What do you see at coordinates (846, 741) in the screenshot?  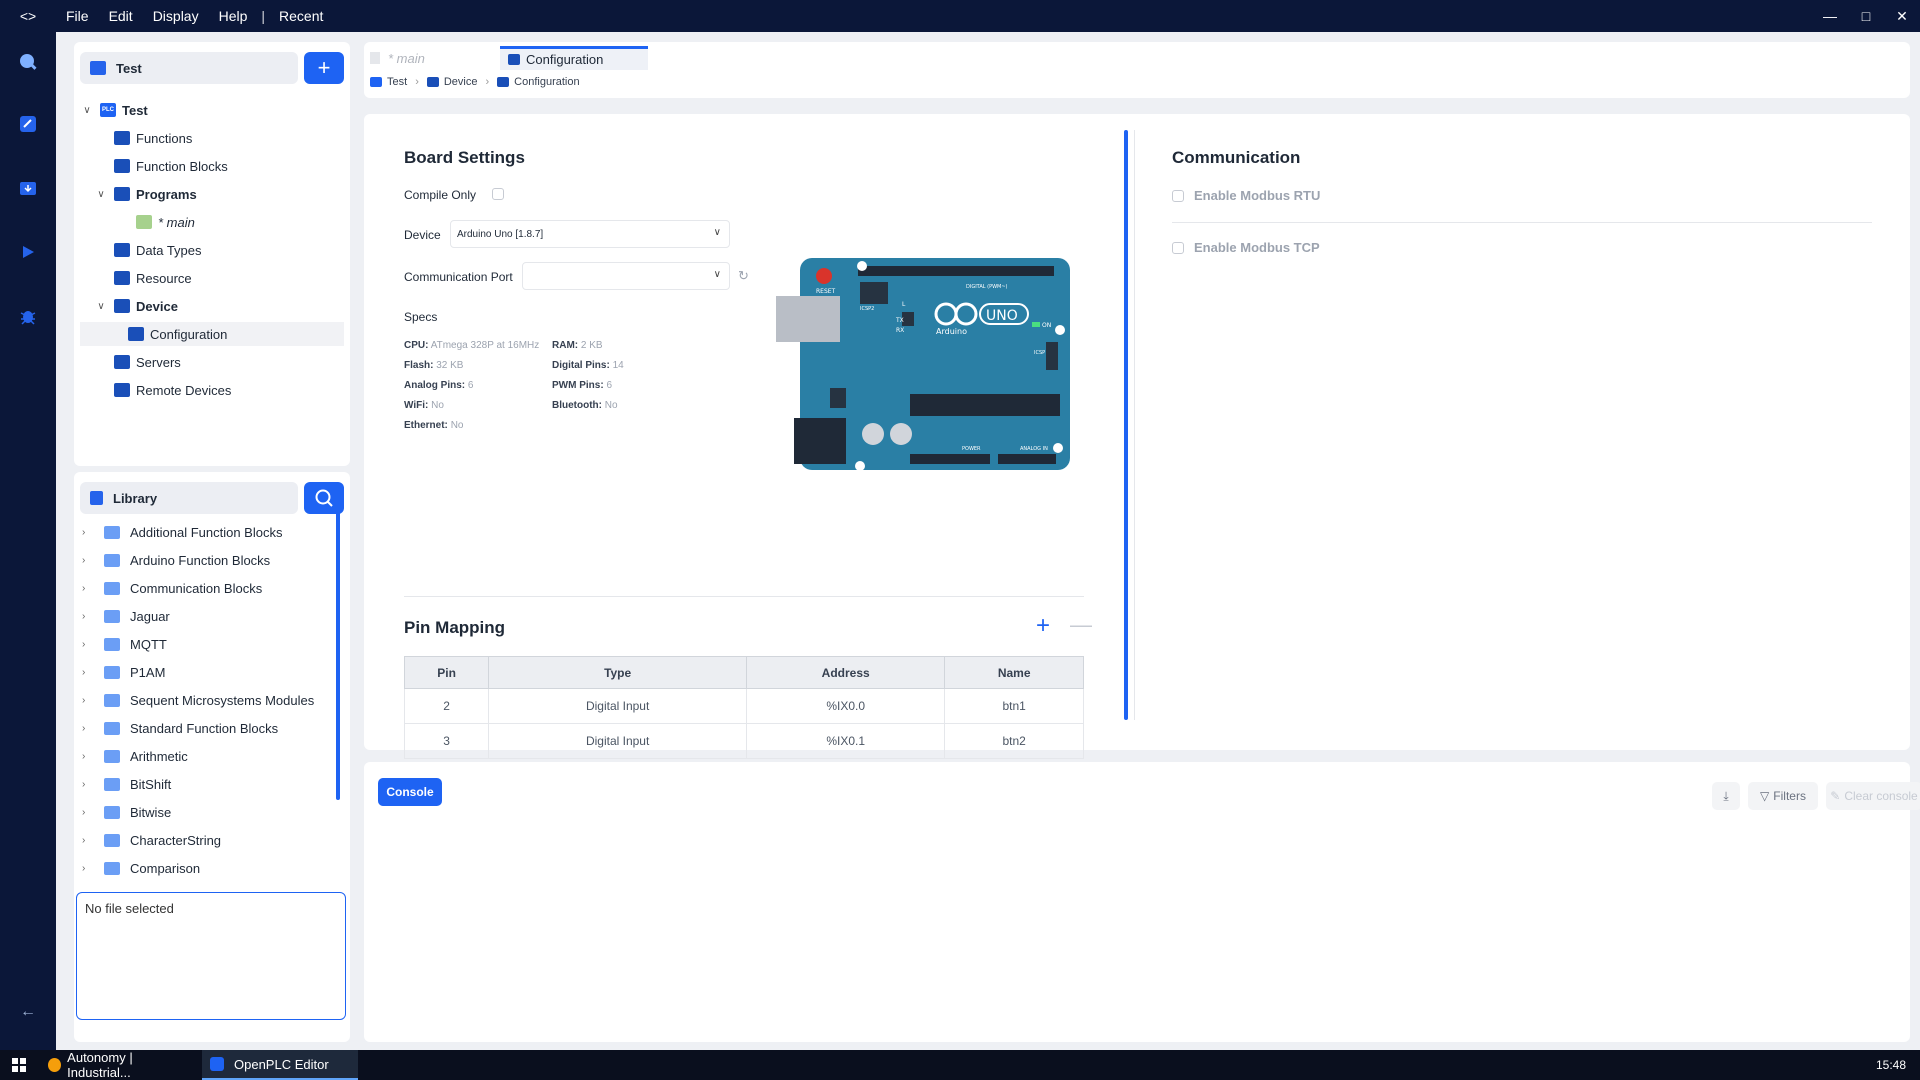 I see `table-cell: %IX0.1` at bounding box center [846, 741].